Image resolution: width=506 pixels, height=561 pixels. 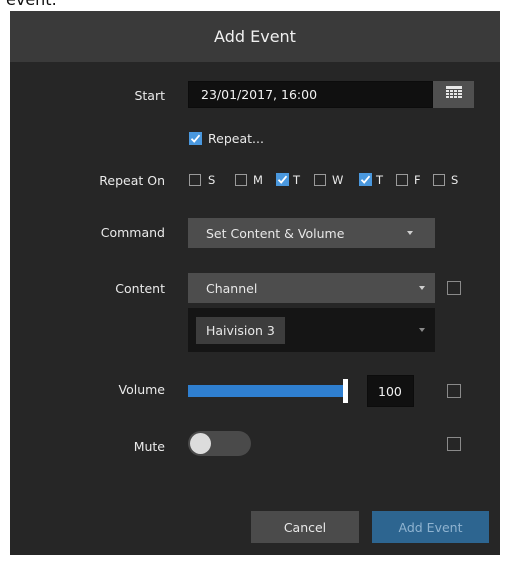 I want to click on volume-slider-fill, so click(x=267, y=391).